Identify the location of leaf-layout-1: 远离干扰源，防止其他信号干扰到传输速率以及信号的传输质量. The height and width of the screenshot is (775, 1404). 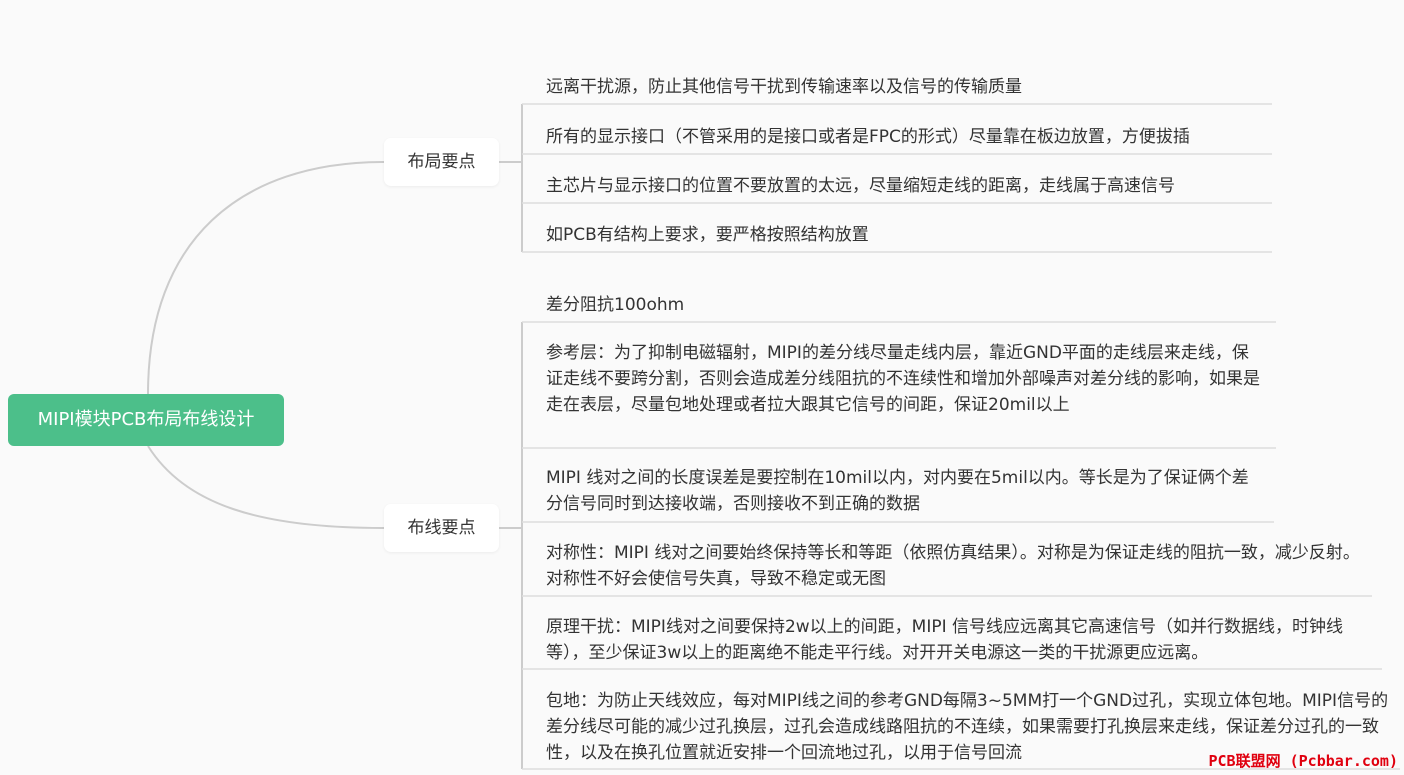
(906, 87).